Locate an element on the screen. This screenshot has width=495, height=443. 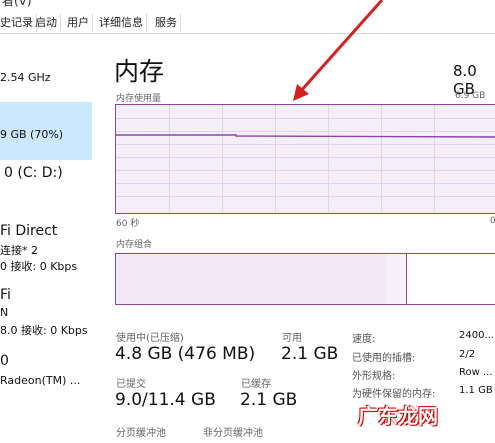
annotation-arrow-icon is located at coordinates (338, 50).